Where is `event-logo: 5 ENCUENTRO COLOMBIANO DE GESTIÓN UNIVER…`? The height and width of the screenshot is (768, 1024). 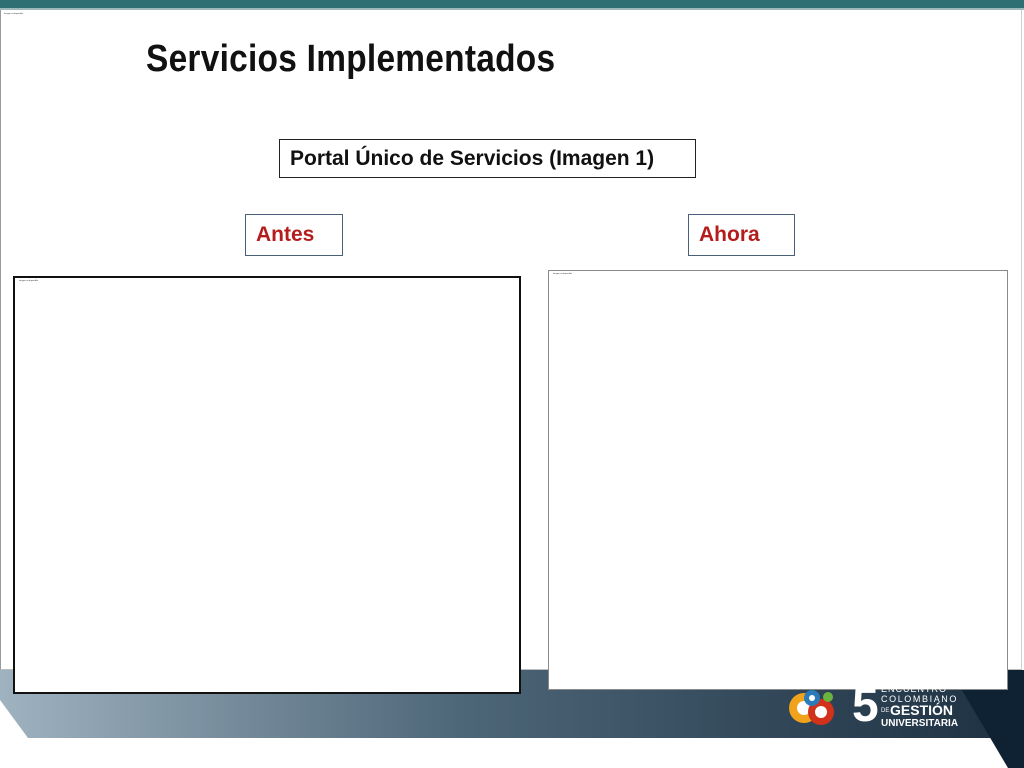 event-logo: 5 ENCUENTRO COLOMBIANO DE GESTIÓN UNIVER… is located at coordinates (871, 706).